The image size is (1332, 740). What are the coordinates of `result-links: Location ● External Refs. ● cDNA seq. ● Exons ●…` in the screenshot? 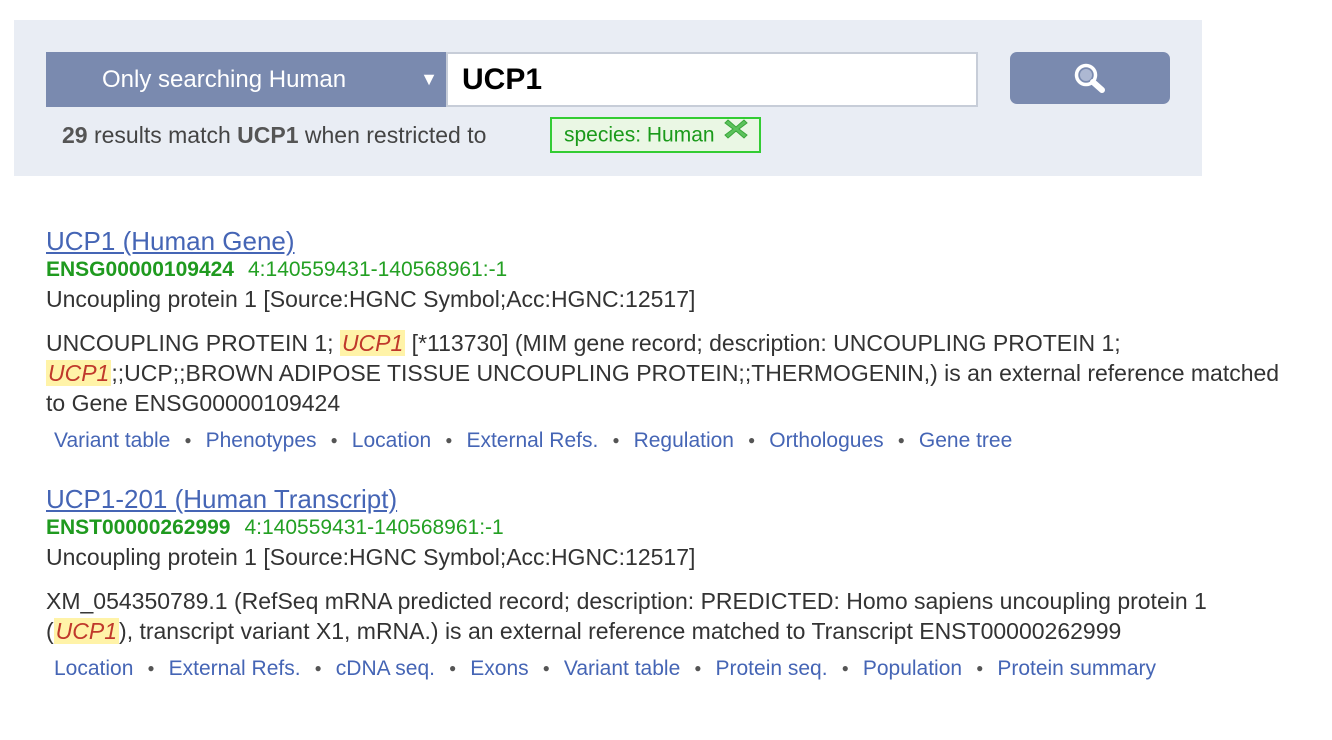 It's located at (670, 670).